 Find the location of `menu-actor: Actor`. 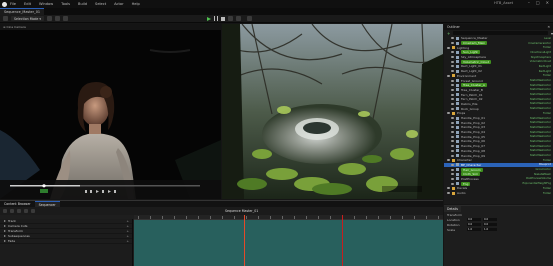

menu-actor: Actor is located at coordinates (118, 4).